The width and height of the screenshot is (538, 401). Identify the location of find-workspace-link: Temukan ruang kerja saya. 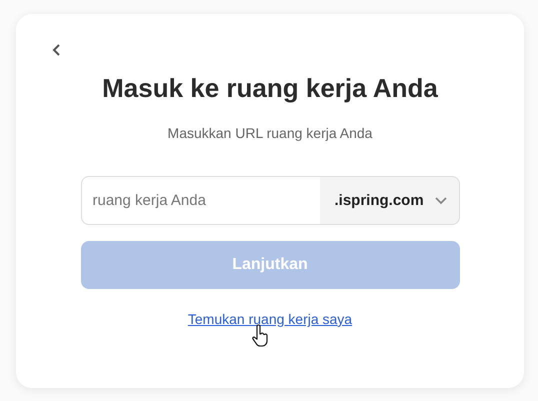
(270, 319).